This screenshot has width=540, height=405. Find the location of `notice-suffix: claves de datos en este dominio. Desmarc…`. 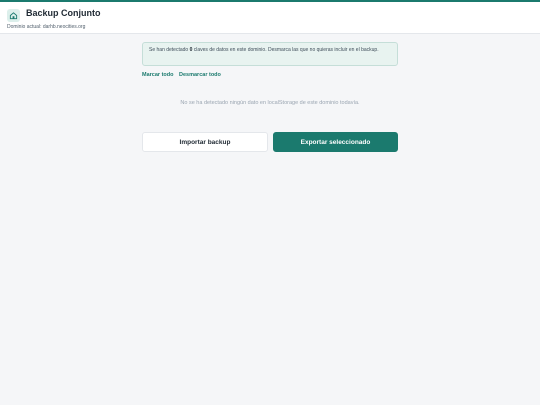

notice-suffix: claves de datos en este dominio. Desmarc… is located at coordinates (285, 50).